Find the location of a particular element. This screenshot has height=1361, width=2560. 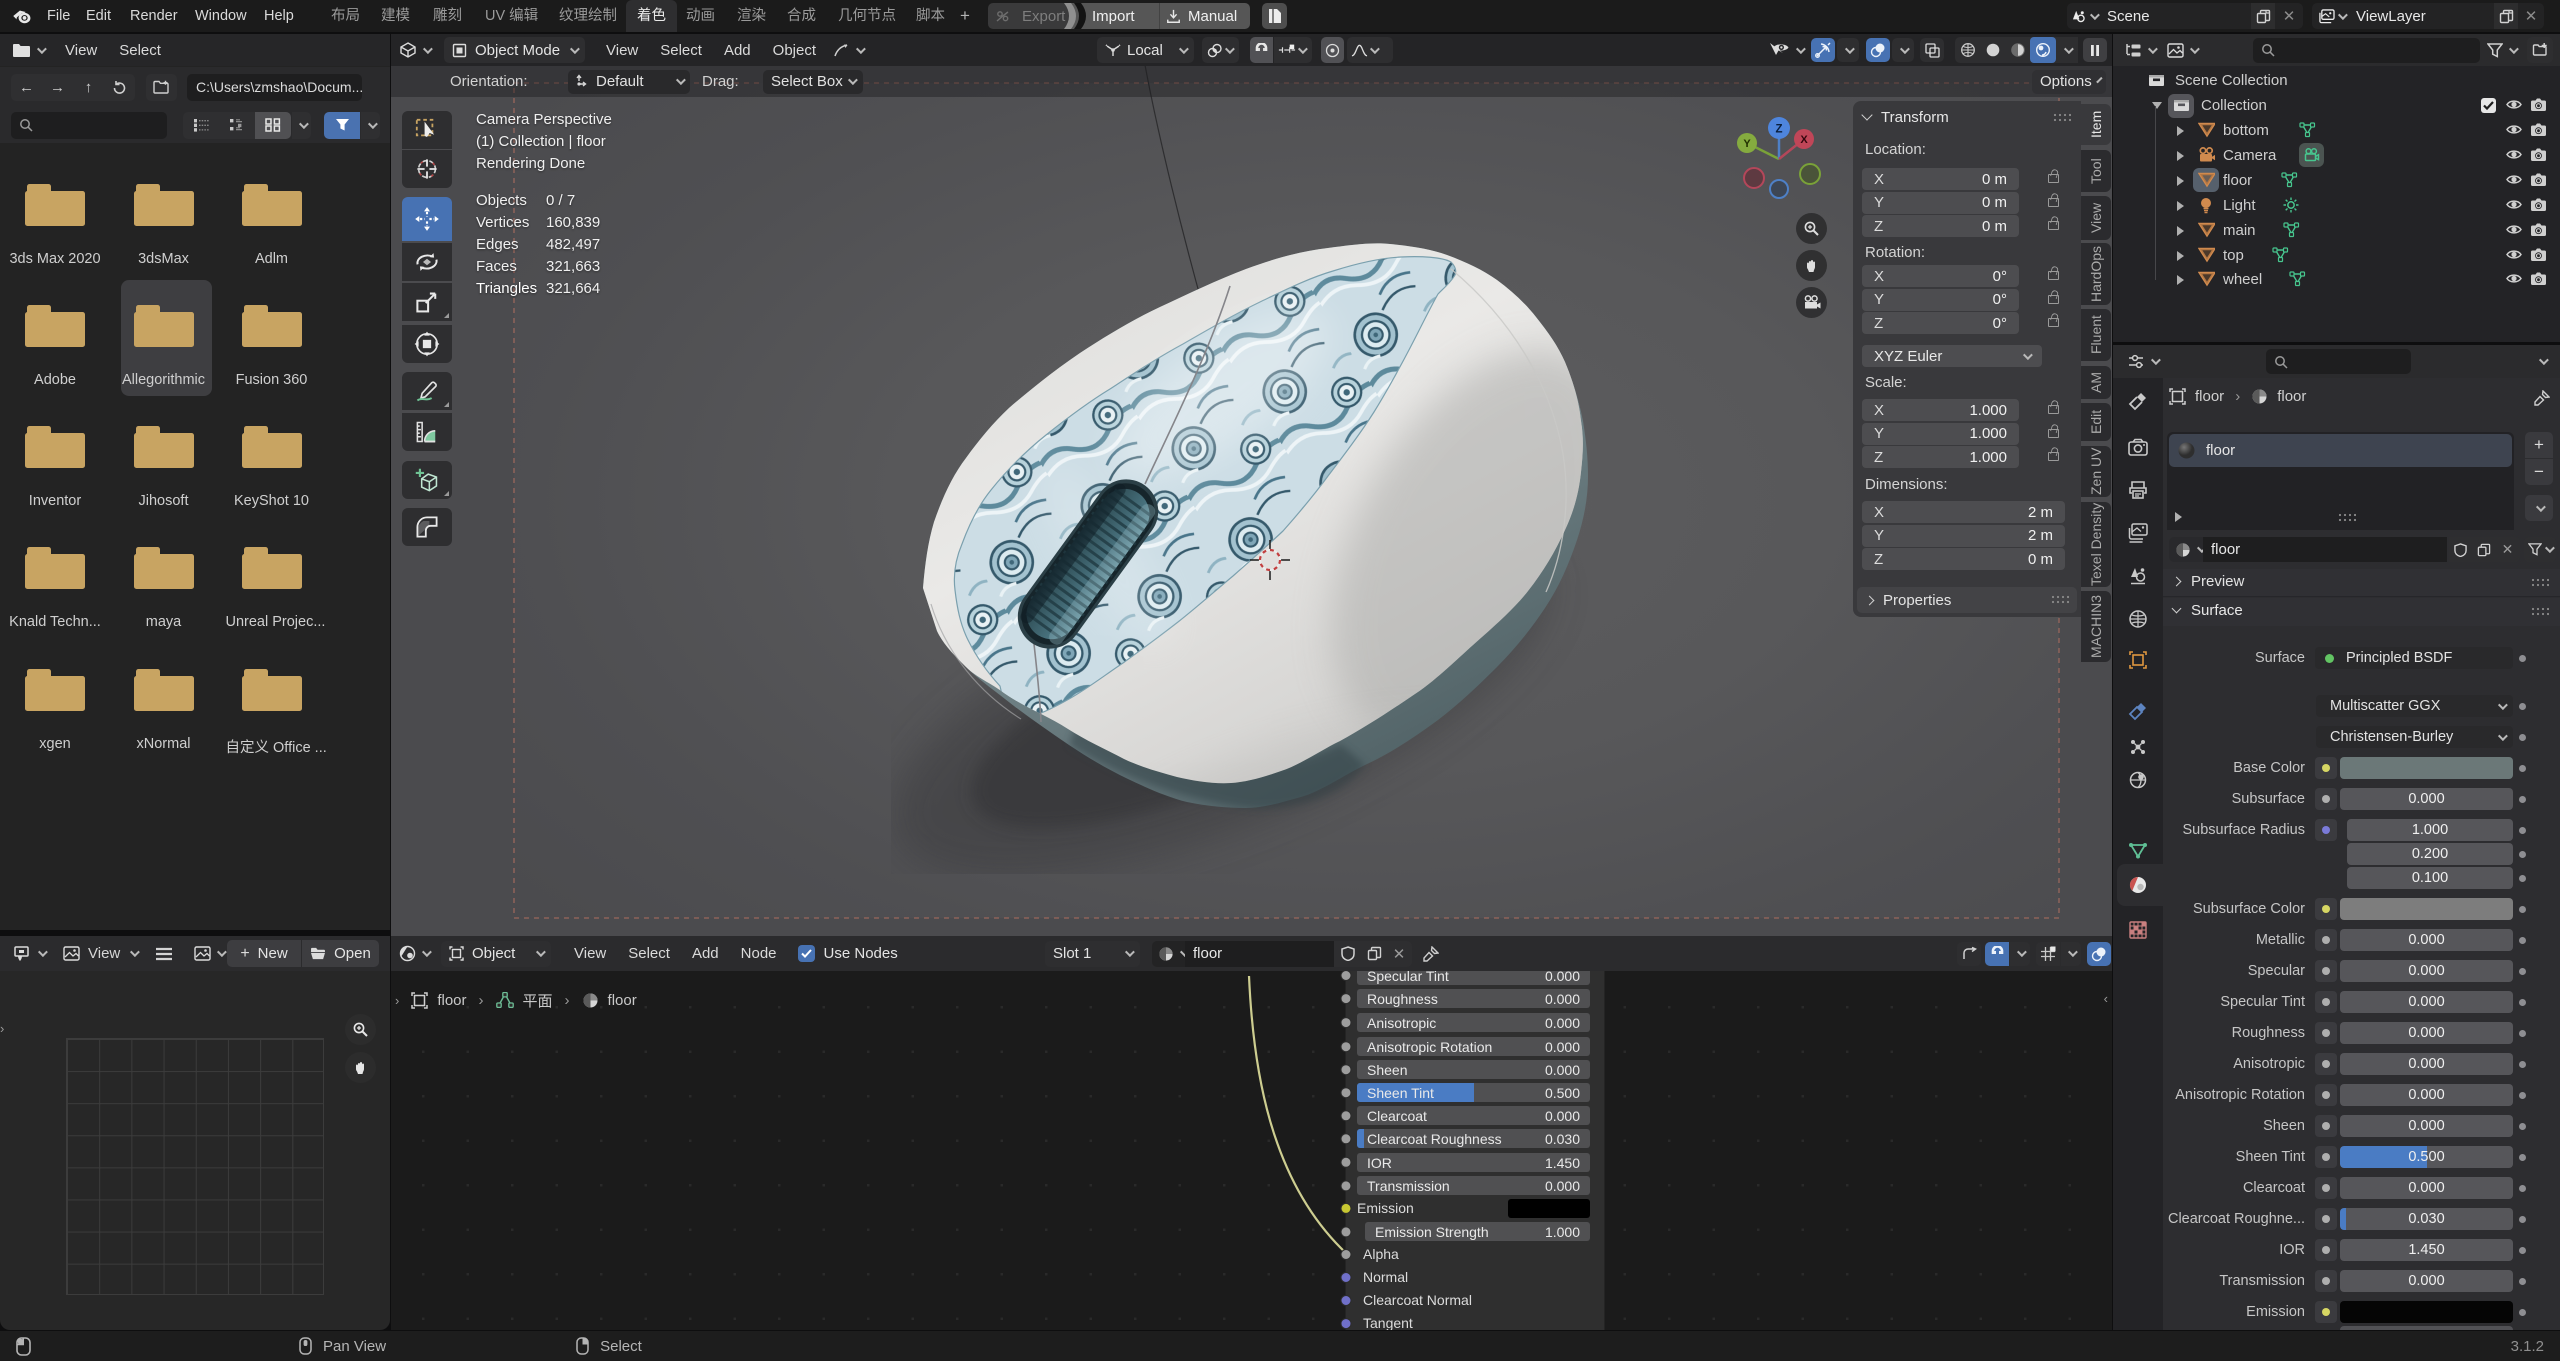

svg-text: Z is located at coordinates (1778, 130).